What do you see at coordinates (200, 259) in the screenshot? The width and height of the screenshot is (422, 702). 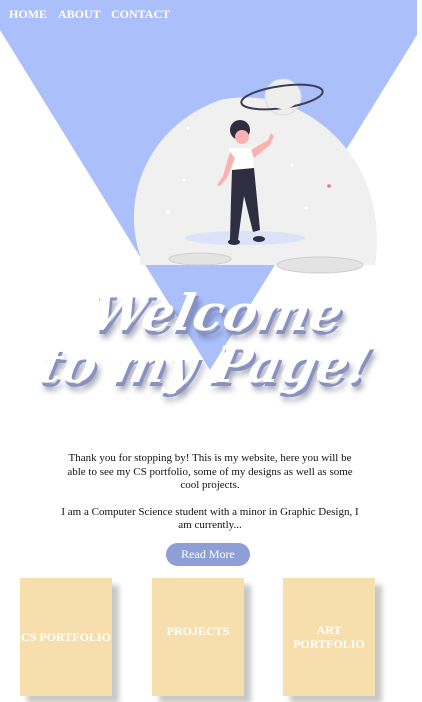 I see `ground-ellipse-small` at bounding box center [200, 259].